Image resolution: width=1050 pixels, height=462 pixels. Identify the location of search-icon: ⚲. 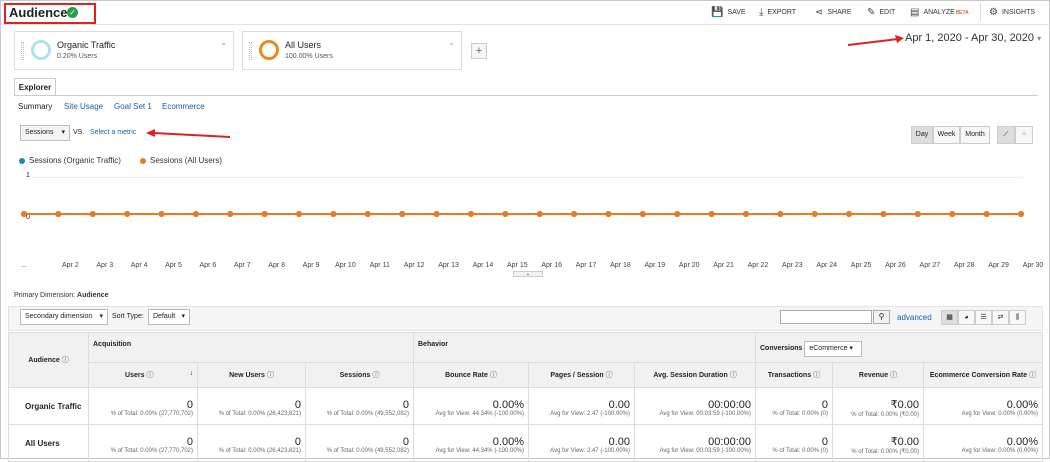
(881, 317).